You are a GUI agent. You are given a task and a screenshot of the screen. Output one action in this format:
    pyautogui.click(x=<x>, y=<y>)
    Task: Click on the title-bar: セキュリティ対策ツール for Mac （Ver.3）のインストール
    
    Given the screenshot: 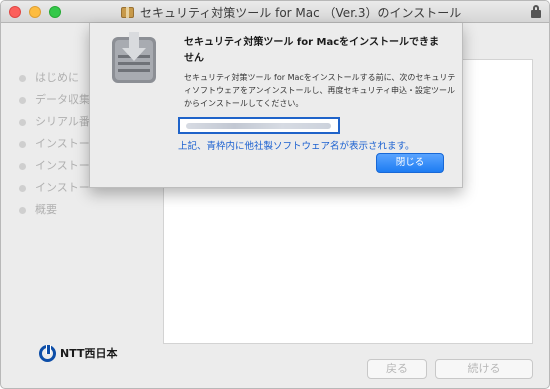 What is the action you would take?
    pyautogui.click(x=275, y=12)
    